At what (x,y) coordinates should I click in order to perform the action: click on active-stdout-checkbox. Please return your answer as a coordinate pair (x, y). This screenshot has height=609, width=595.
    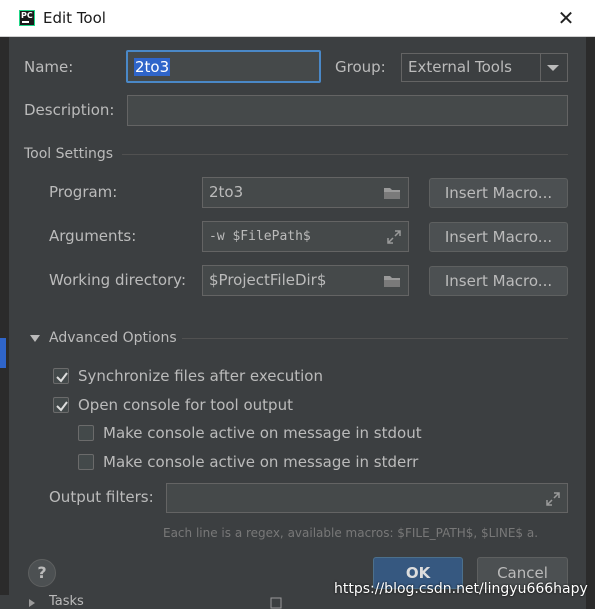
    Looking at the image, I should click on (86, 433).